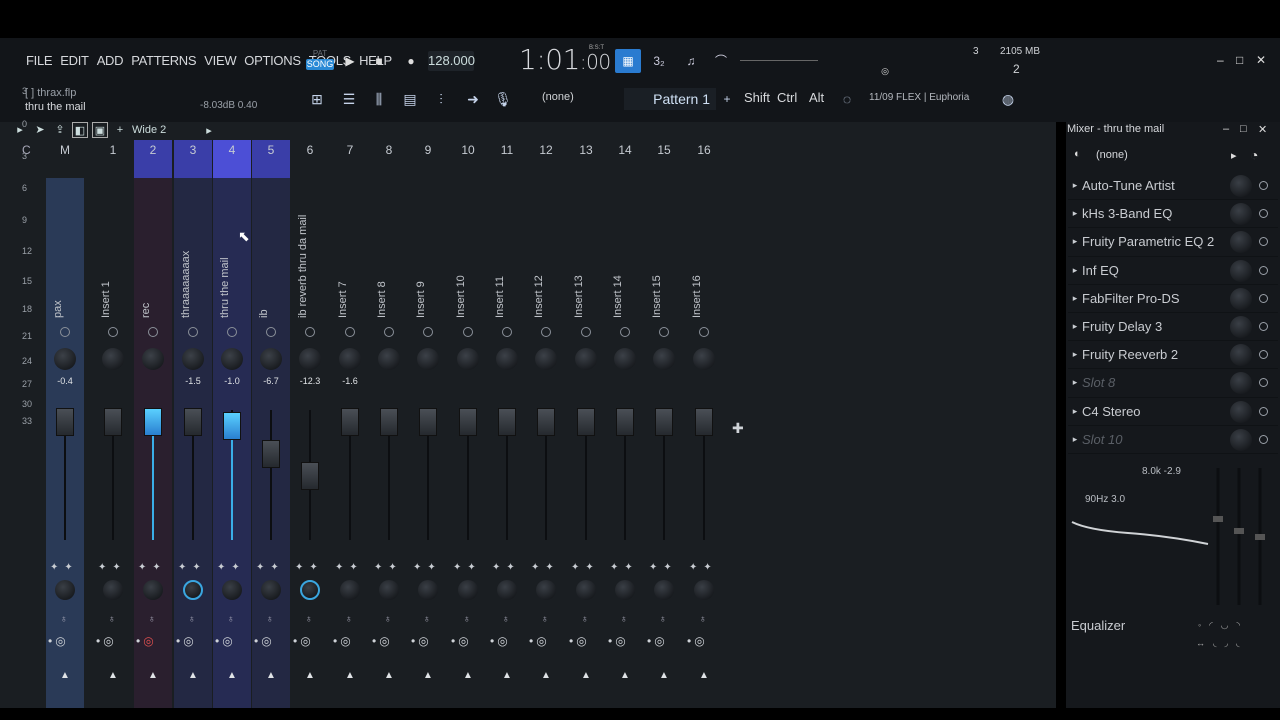  I want to click on maximize-icon: □, so click(1239, 60).